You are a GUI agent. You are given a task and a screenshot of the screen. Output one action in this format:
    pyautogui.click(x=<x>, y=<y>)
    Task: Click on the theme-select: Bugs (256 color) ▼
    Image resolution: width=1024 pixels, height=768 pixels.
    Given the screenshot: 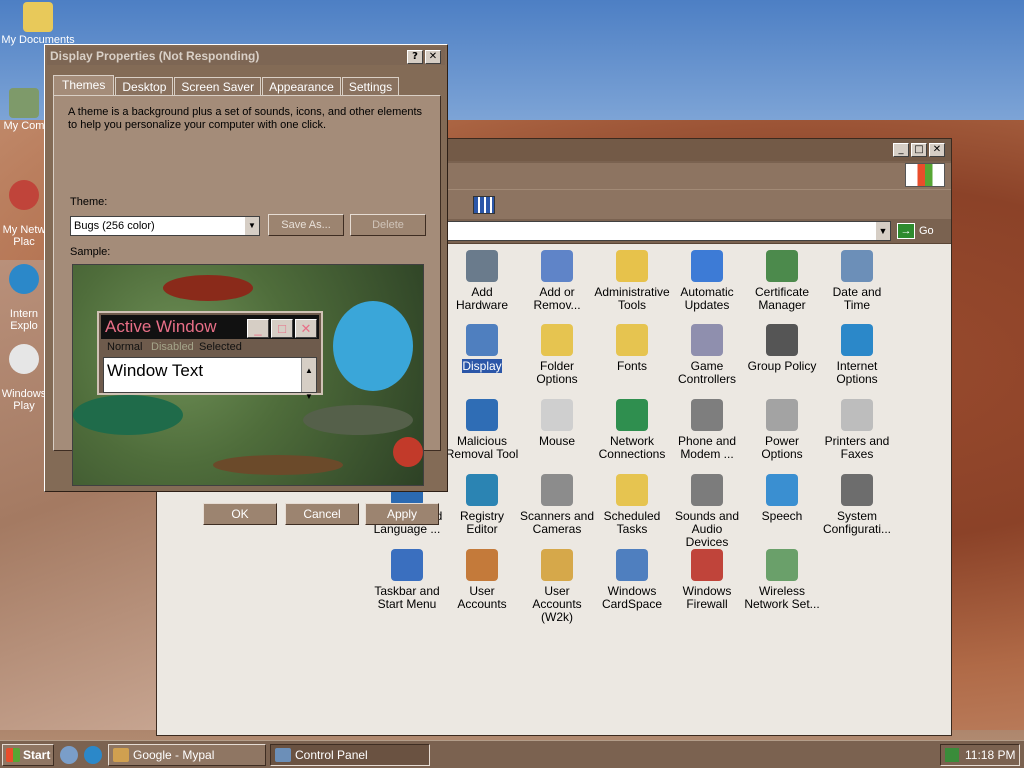 What is the action you would take?
    pyautogui.click(x=165, y=226)
    